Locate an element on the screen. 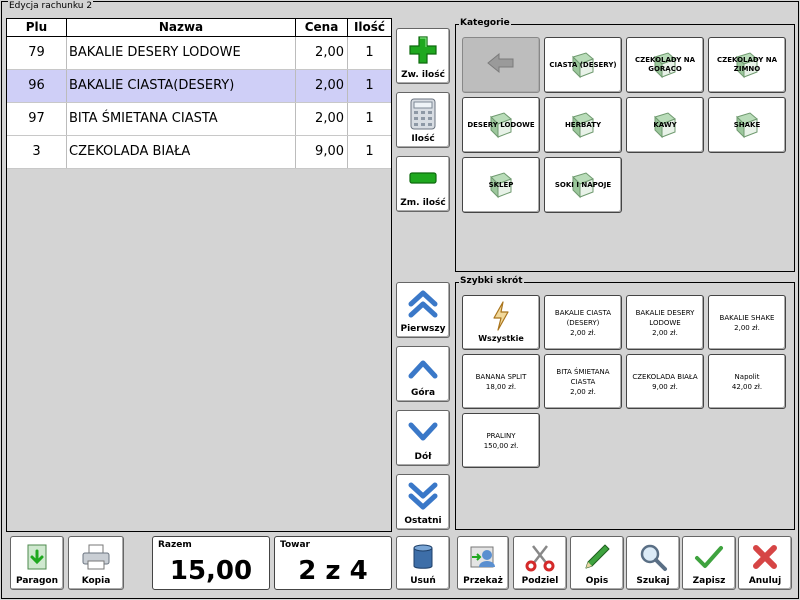 The height and width of the screenshot is (600, 800). cell-name: BAKALIE CIASTA(DESERY) is located at coordinates (181, 86).